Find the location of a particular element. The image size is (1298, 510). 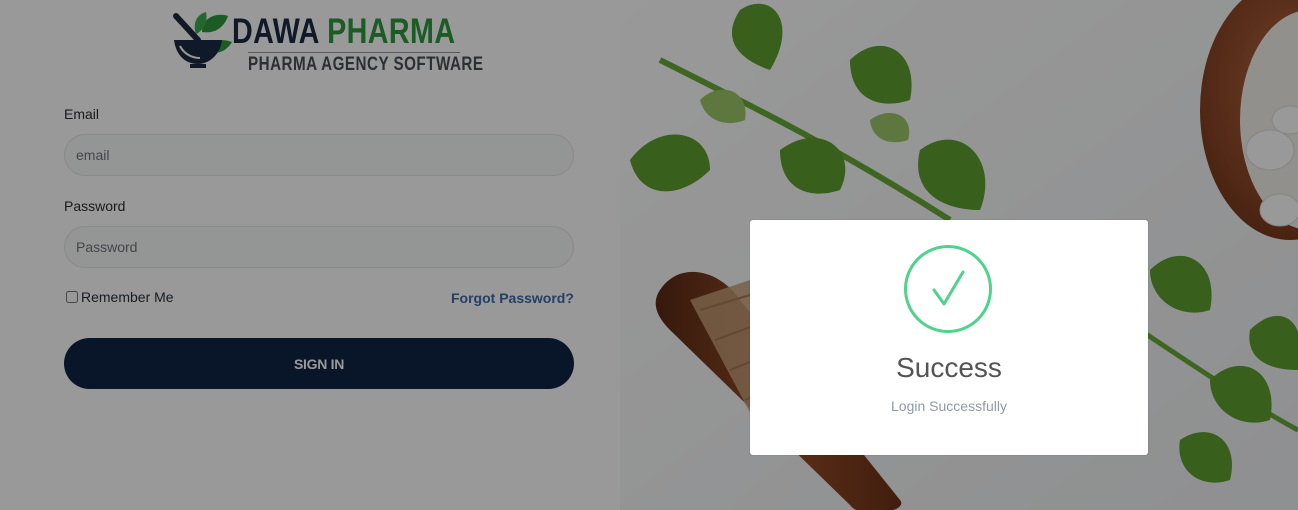

success-icon-ring is located at coordinates (948, 289).